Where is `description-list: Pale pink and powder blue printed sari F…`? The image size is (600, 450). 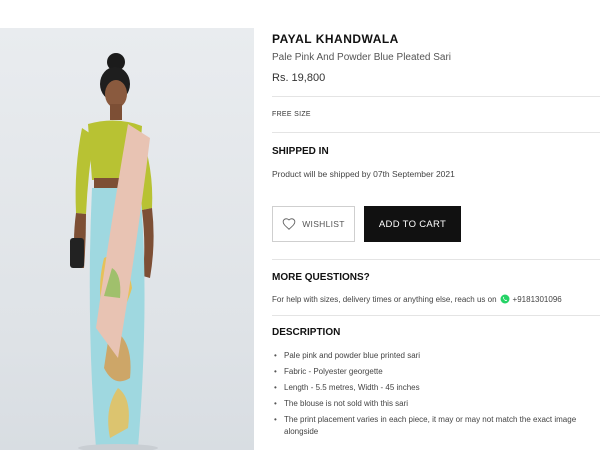
description-list: Pale pink and powder blue printed sari F… is located at coordinates (436, 396).